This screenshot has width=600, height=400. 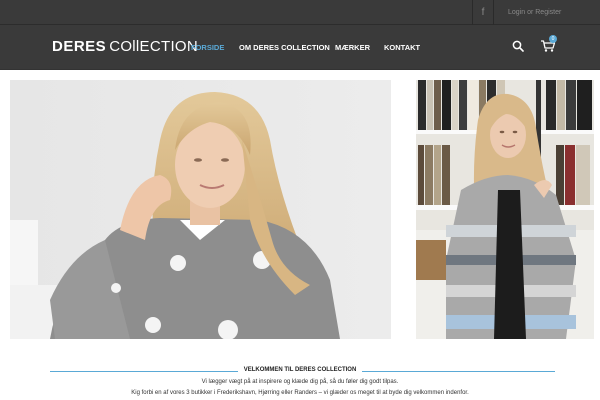 I want to click on welcome-heading-text: VELKOMMEN TIL DERES COLLECTION, so click(x=300, y=370).